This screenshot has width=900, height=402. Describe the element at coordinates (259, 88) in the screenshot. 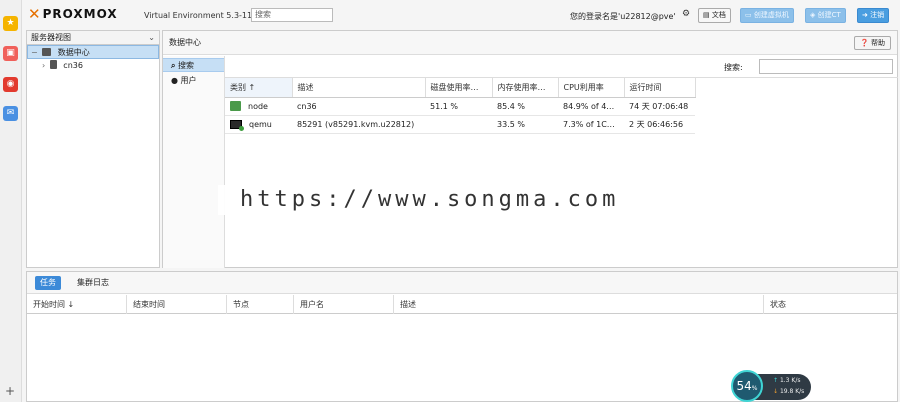

I see `column-type: 类别 ↑` at that location.